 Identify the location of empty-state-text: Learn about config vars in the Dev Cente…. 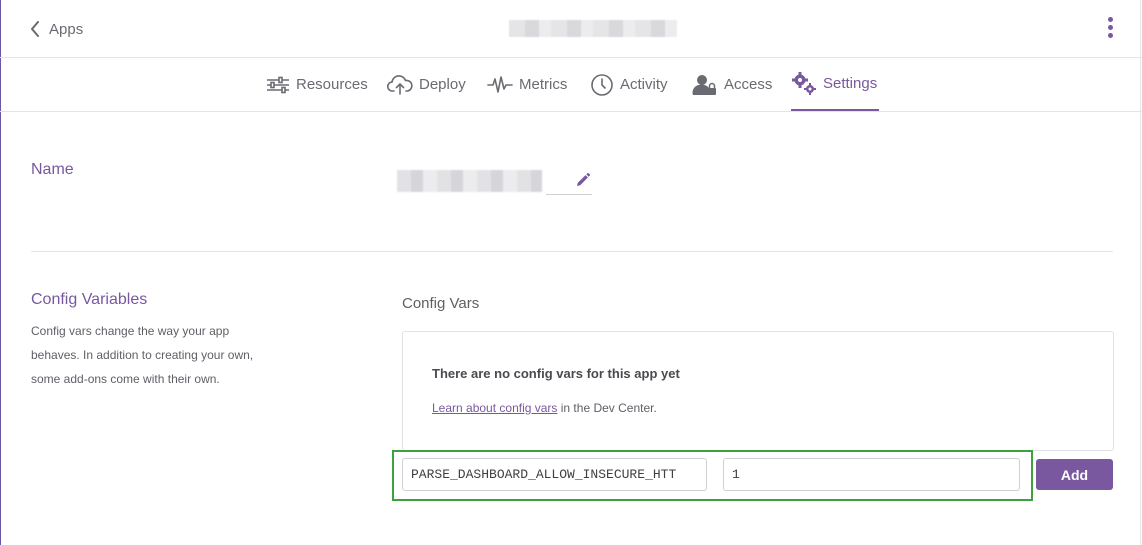
(544, 408).